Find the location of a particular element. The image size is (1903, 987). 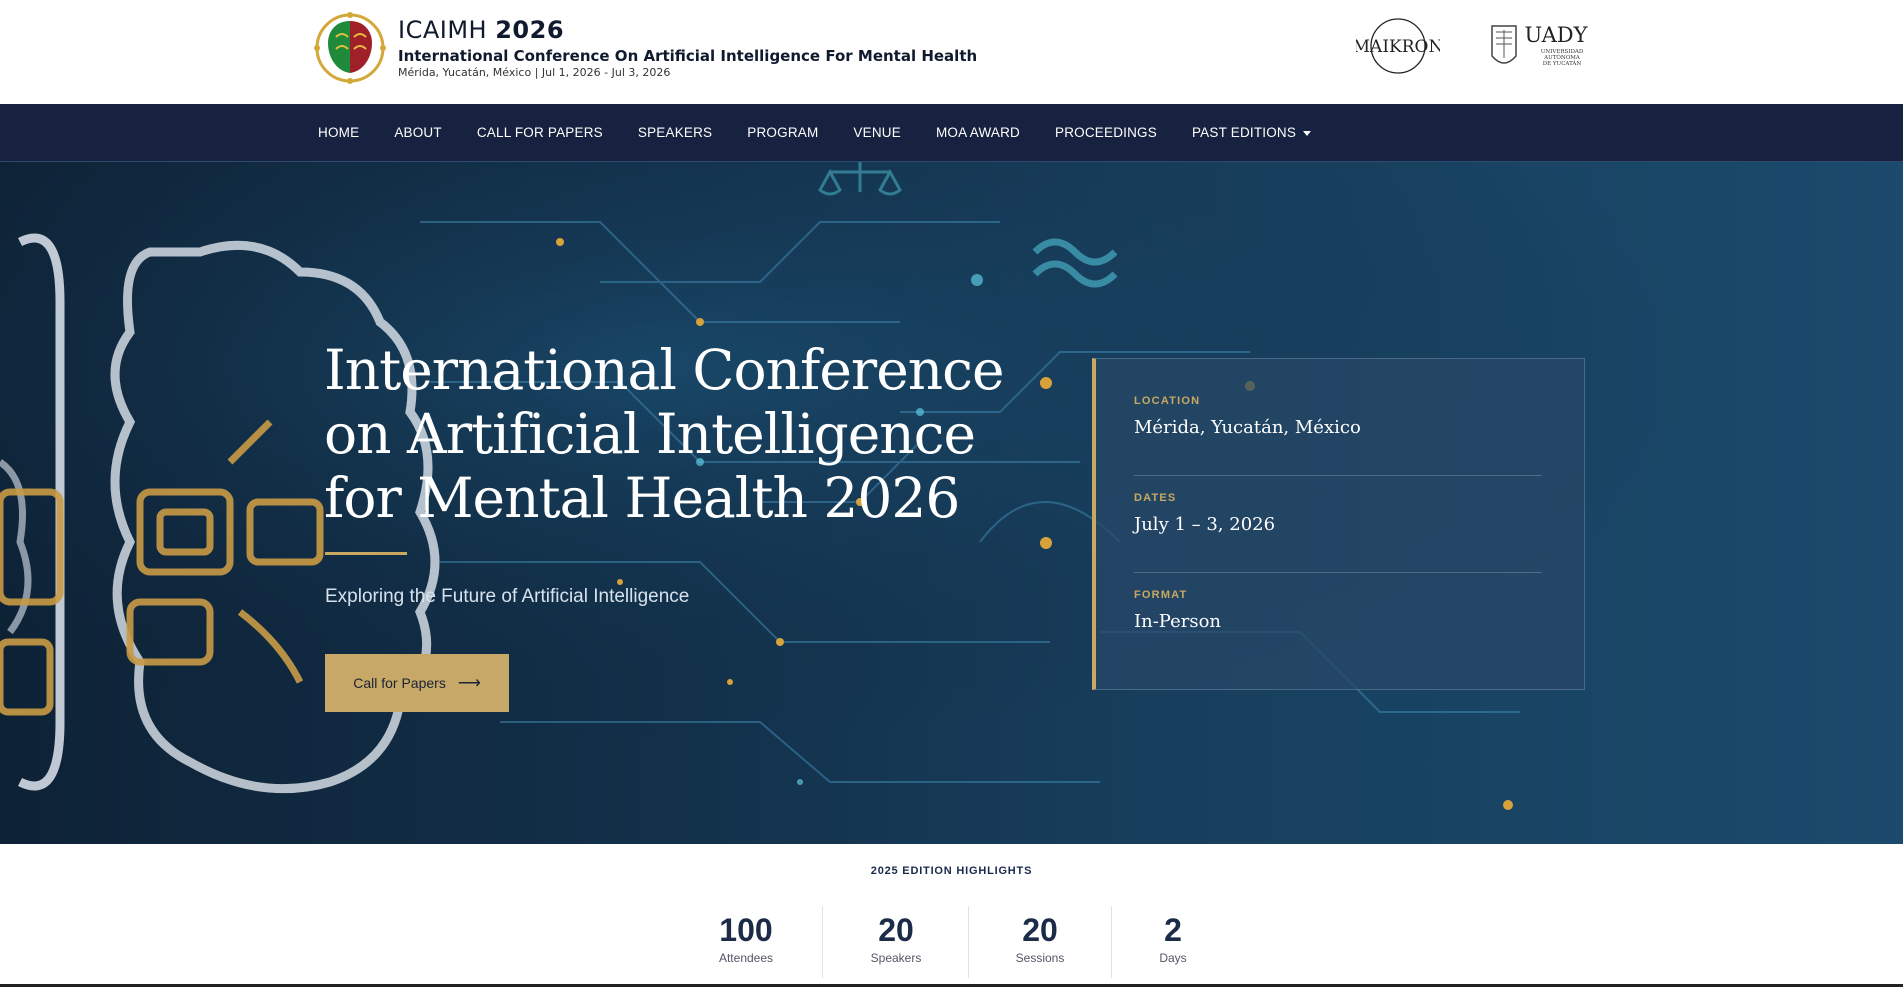

stat-attendees: 100 Attendees is located at coordinates (746, 938).